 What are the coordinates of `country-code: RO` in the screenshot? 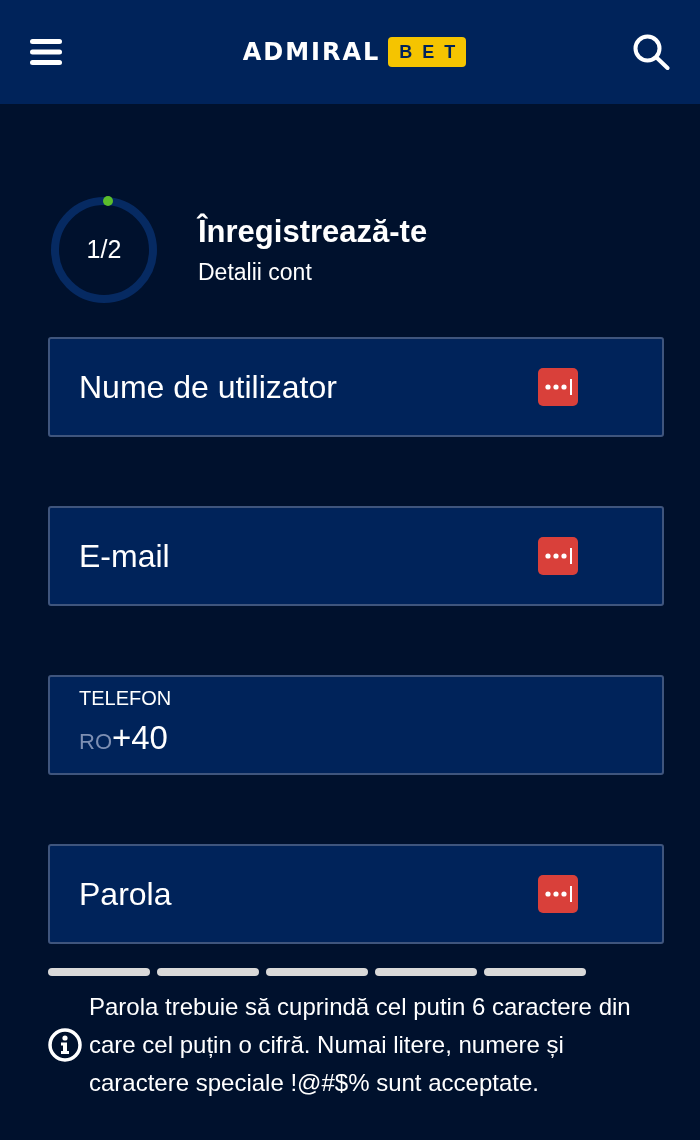 It's located at (95, 741).